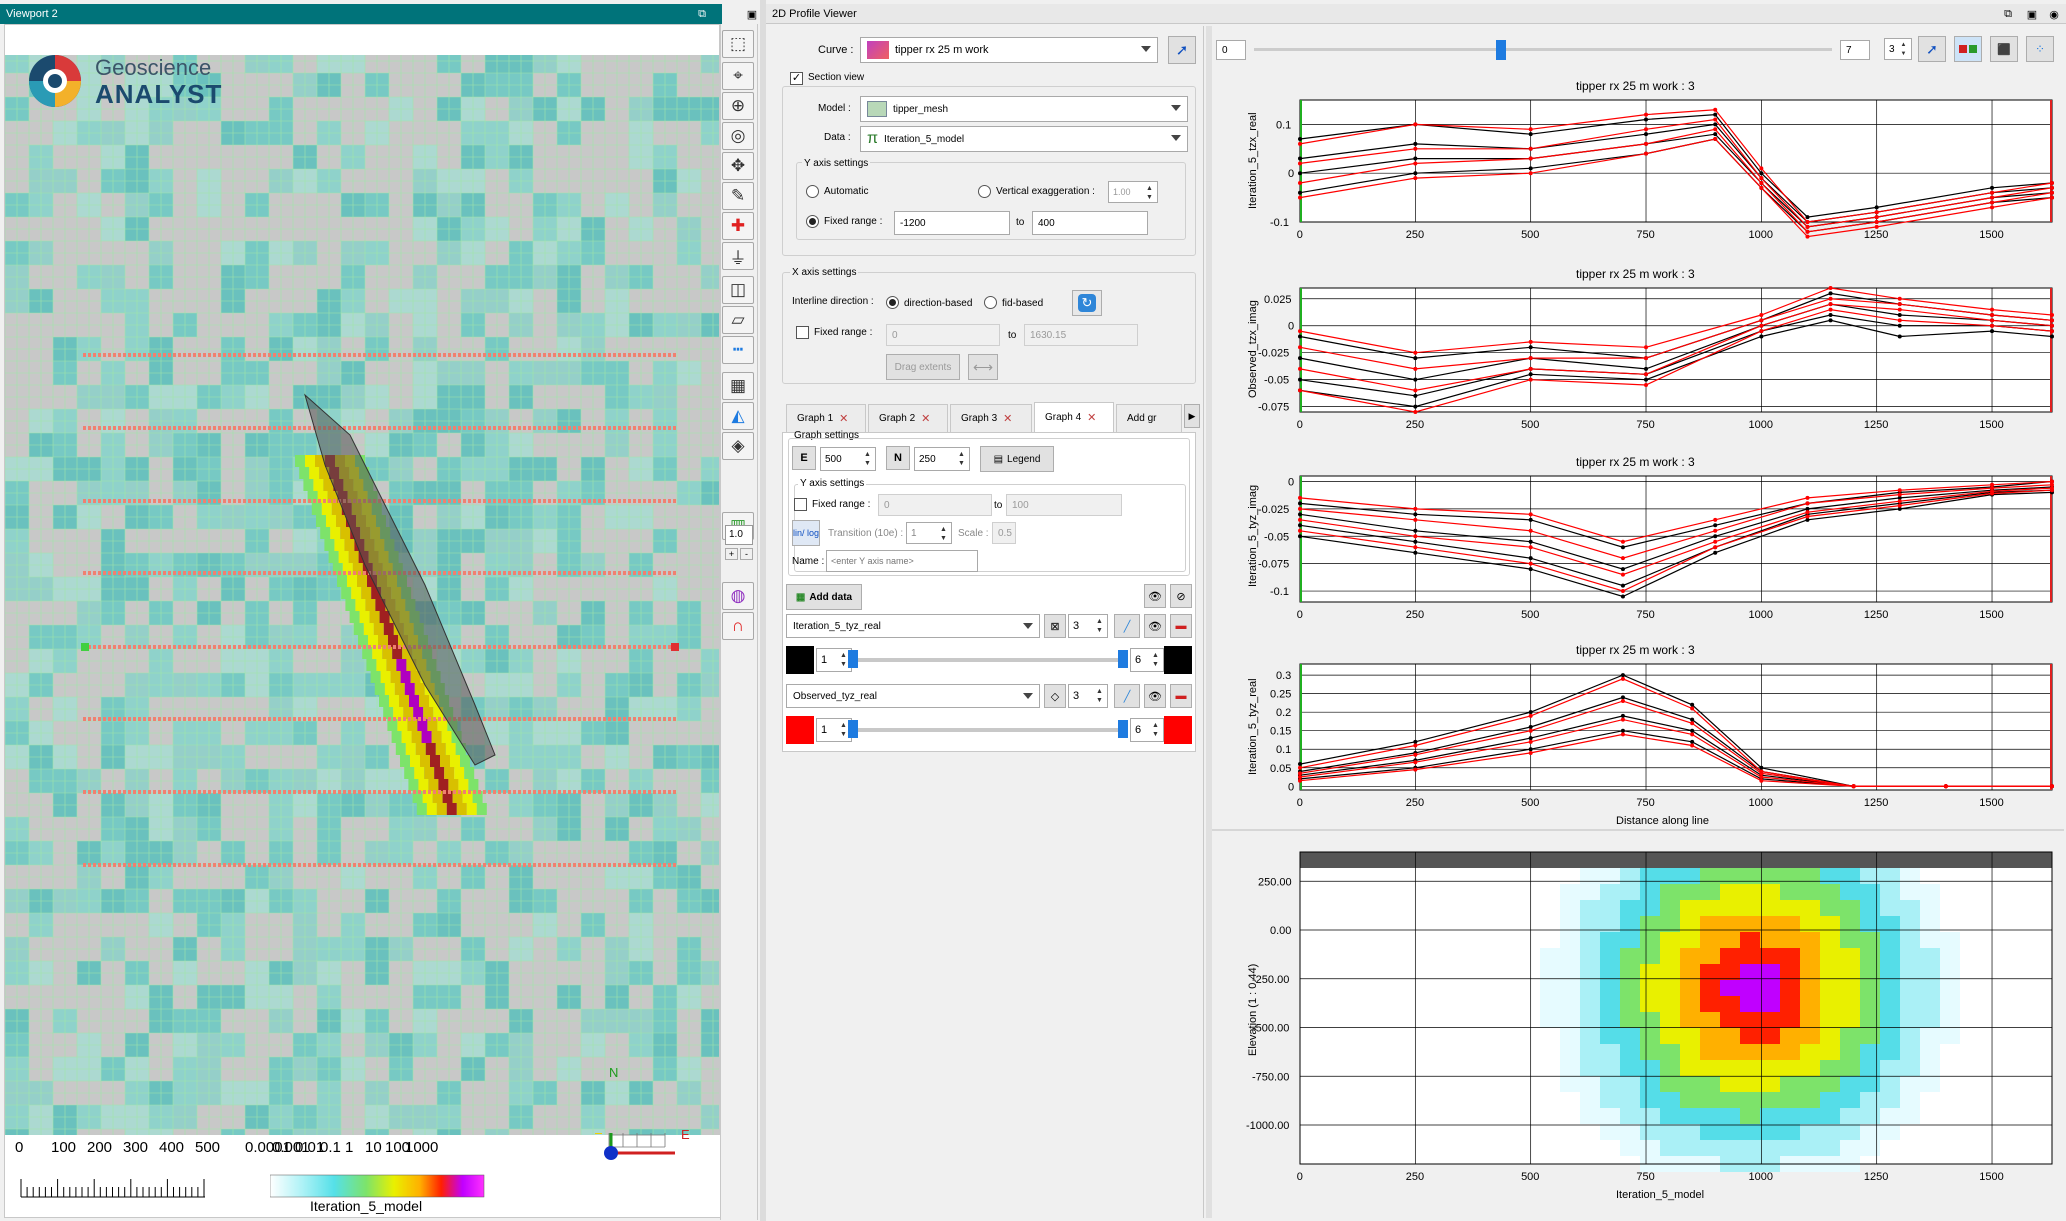 The image size is (2066, 1221). I want to click on series2-max-spin: 6 ▲ ▼, so click(1147, 730).